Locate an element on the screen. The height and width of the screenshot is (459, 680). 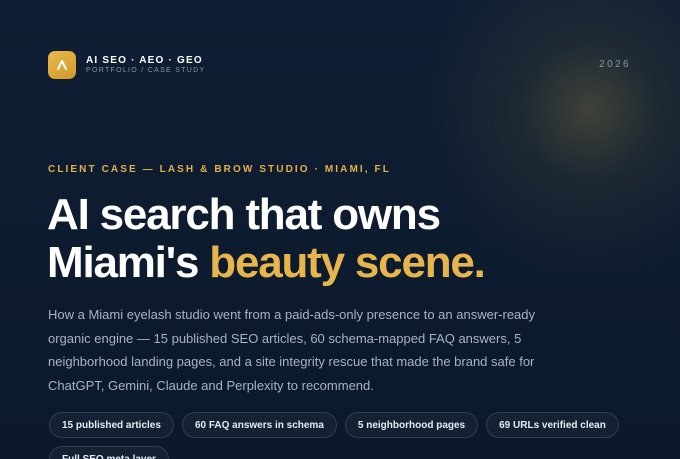
stat-chip-meta: Full SEO meta layer is located at coordinates (109, 452).